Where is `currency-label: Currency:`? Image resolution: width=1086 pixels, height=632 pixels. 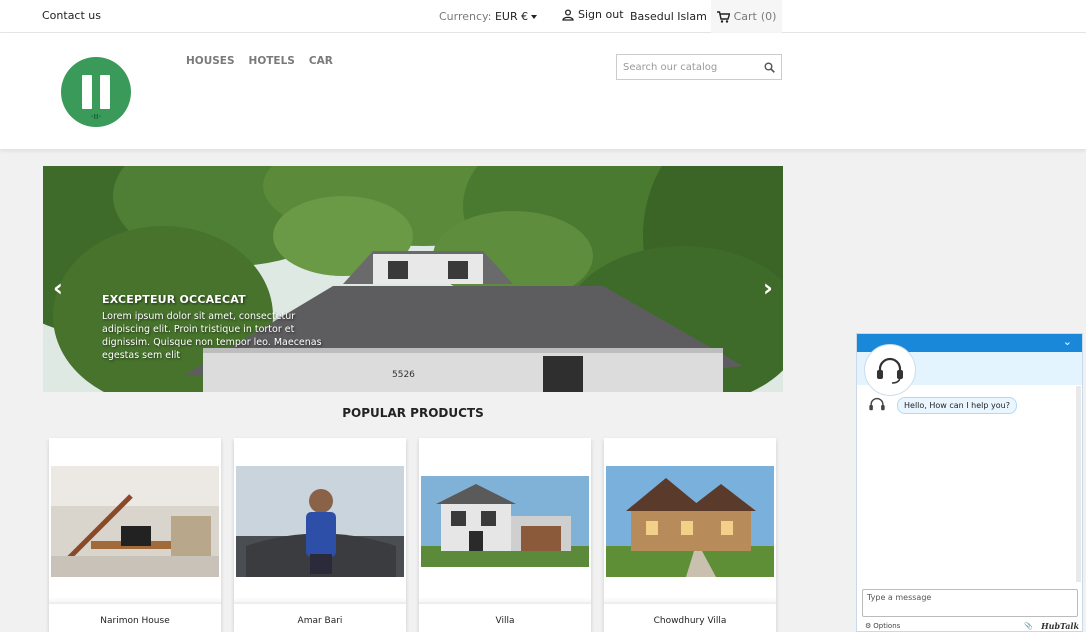
currency-label: Currency: is located at coordinates (465, 16).